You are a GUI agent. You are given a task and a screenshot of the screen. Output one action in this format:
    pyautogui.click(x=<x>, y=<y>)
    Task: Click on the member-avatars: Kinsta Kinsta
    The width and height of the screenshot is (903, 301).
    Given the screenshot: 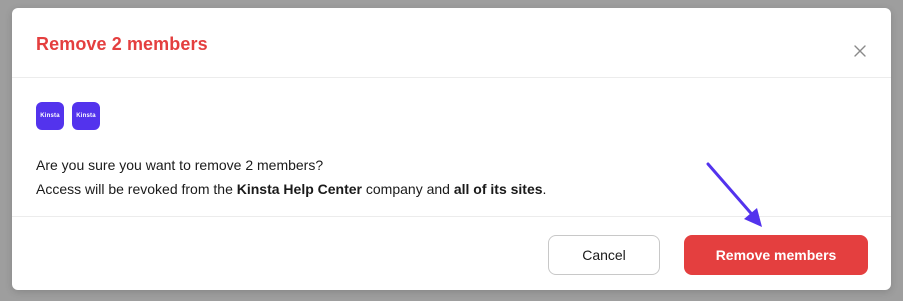 What is the action you would take?
    pyautogui.click(x=68, y=116)
    